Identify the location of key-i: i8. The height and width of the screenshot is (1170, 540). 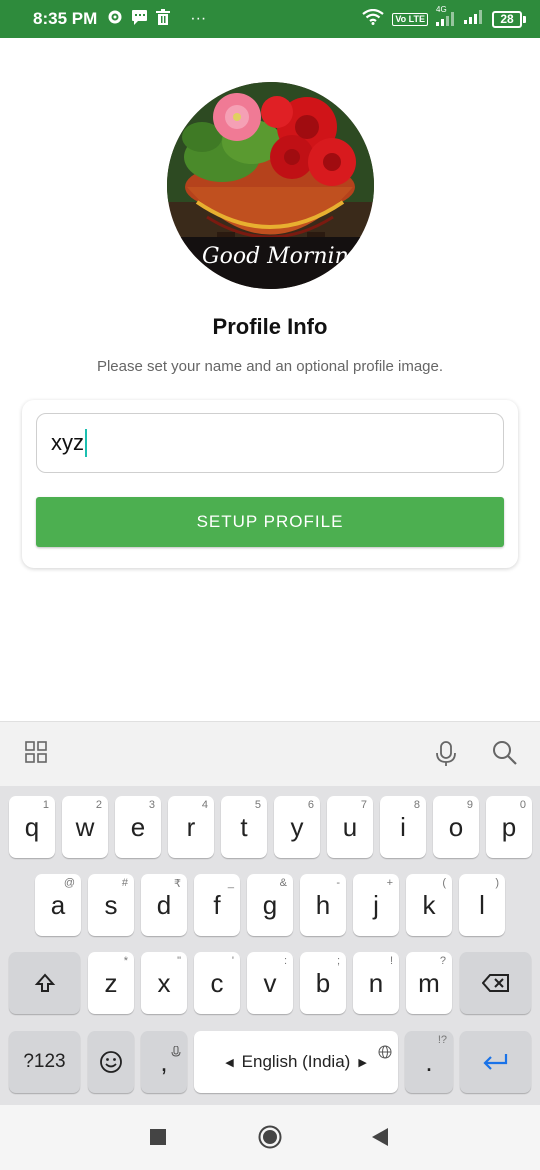
(403, 827).